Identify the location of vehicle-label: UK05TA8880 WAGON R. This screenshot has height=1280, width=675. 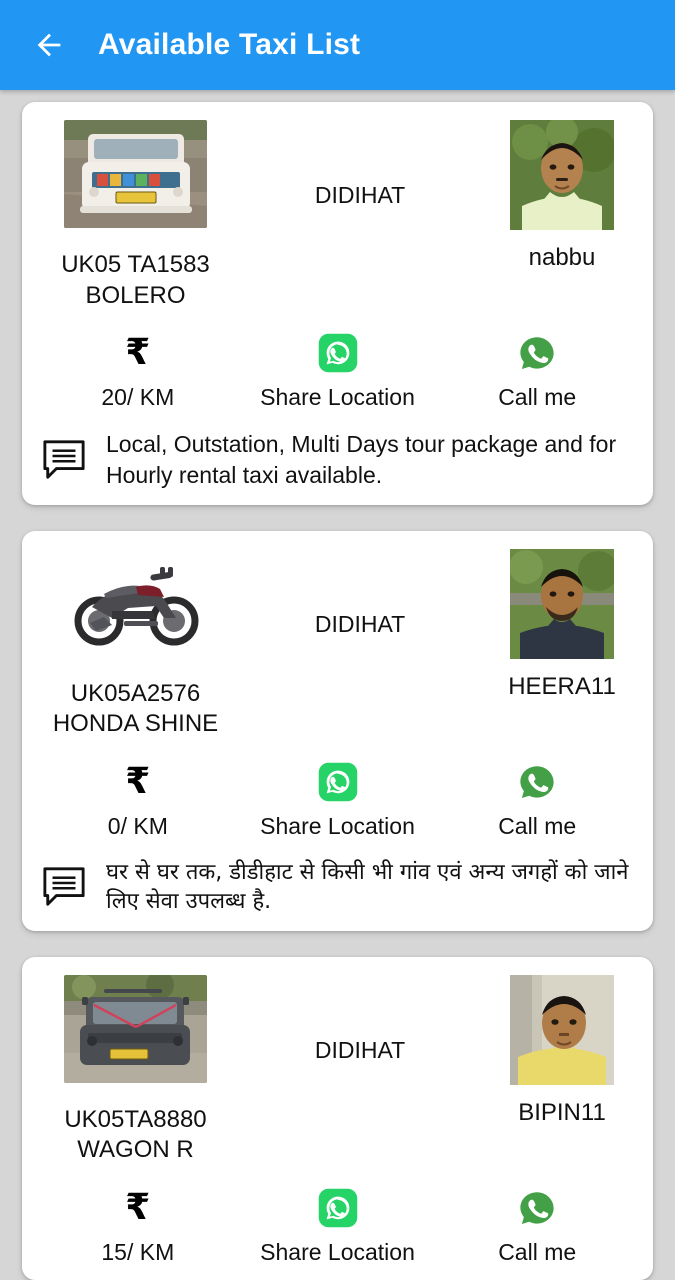
(135, 1134).